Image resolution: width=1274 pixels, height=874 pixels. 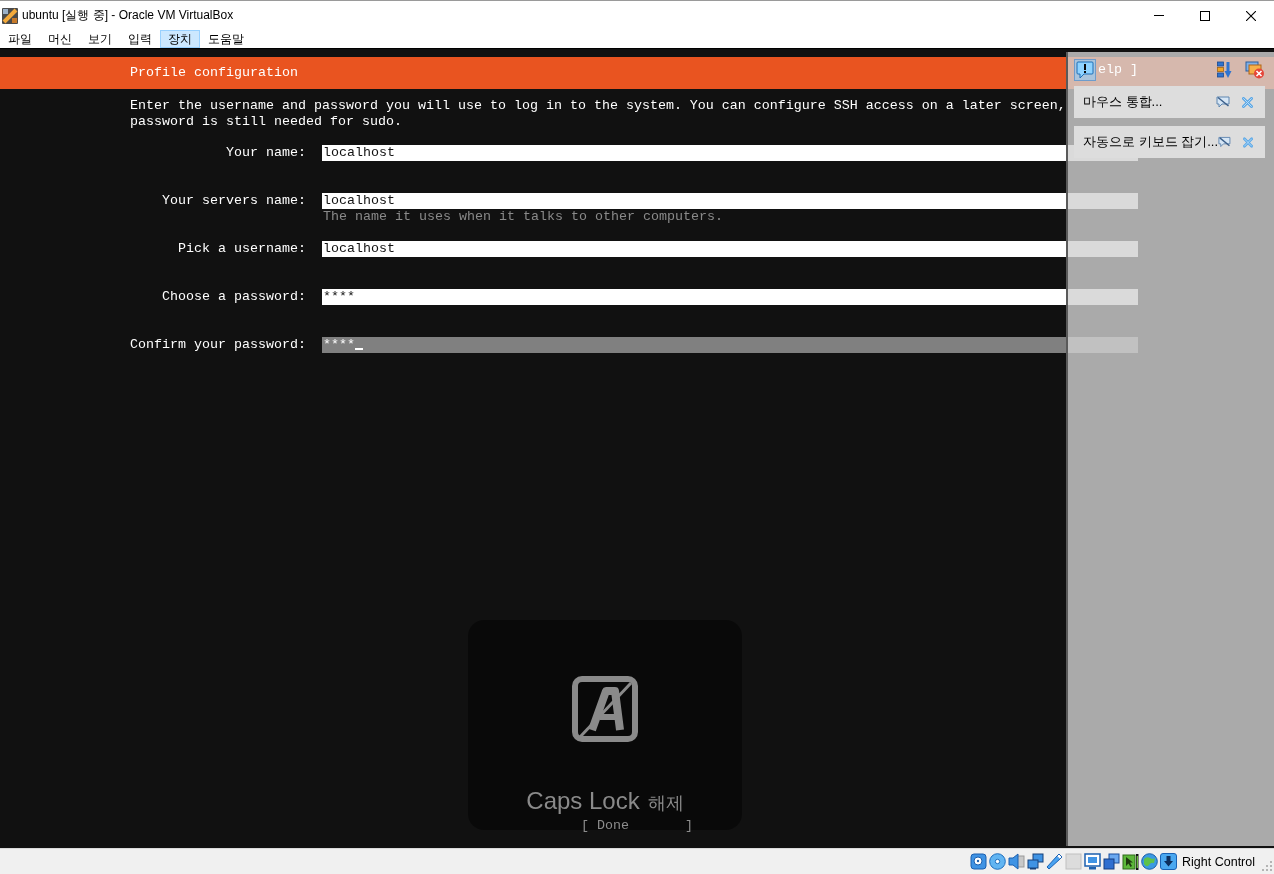 I want to click on crossed-letter-icon, so click(x=605, y=709).